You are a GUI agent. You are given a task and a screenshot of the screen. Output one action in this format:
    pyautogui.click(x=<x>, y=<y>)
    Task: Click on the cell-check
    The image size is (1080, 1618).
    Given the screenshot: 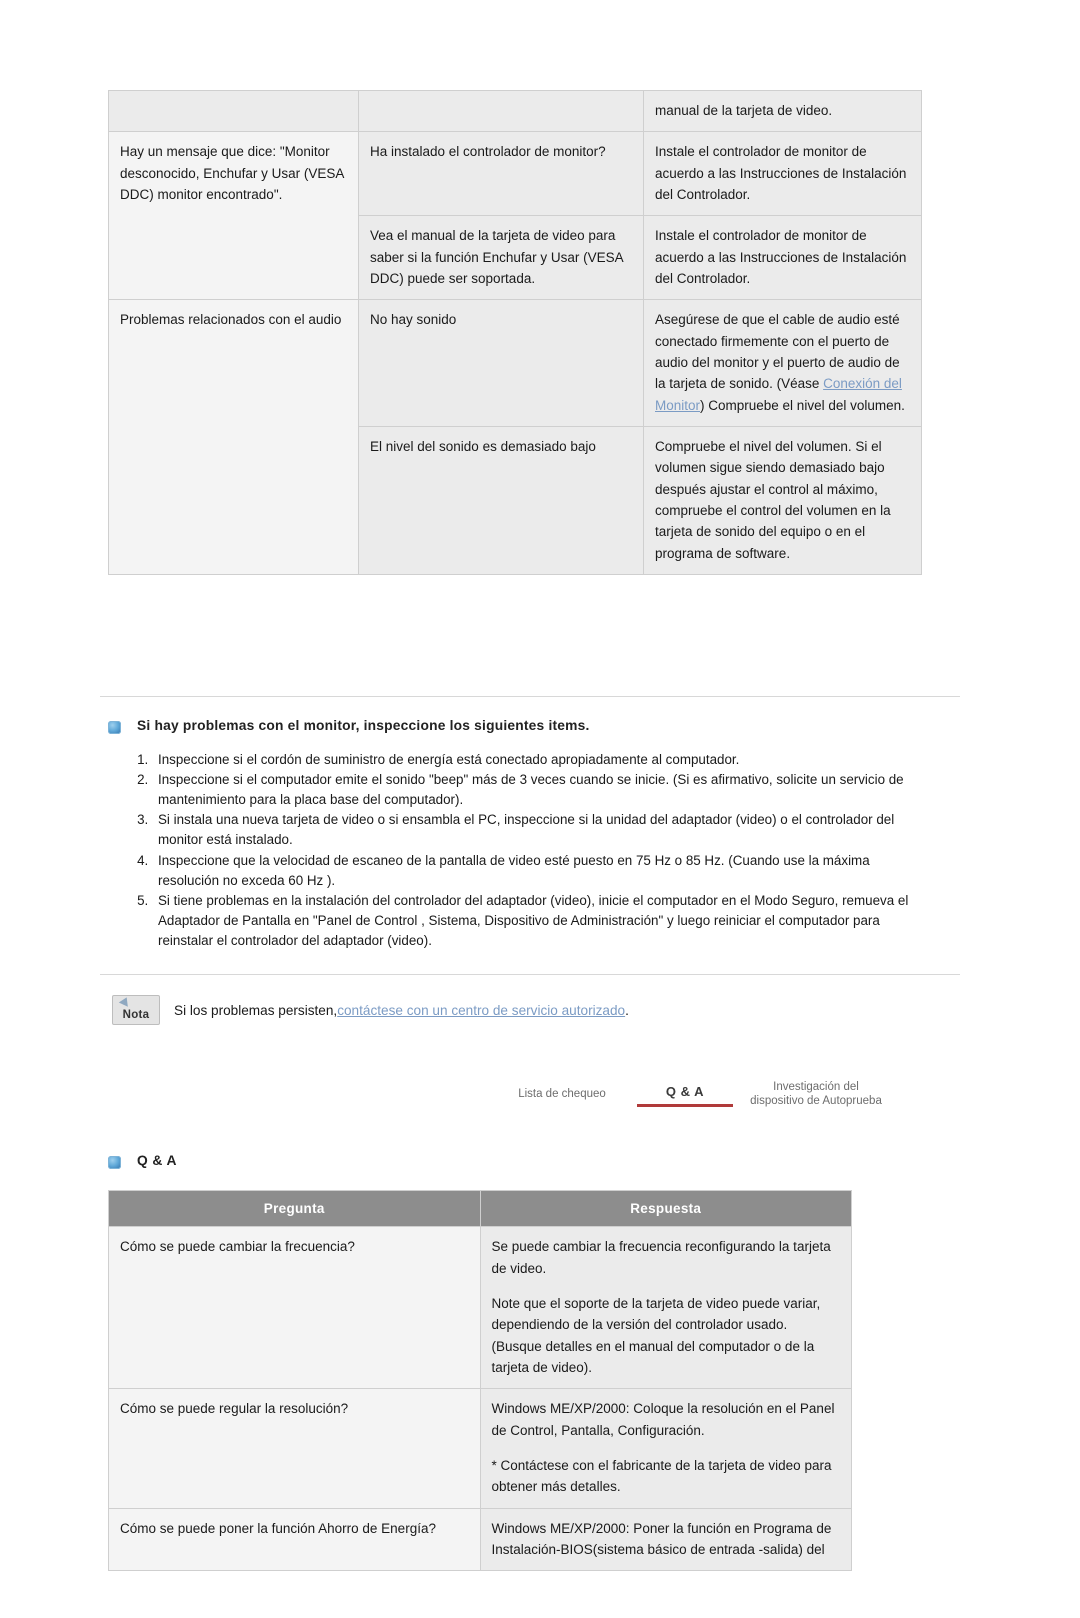 What is the action you would take?
    pyautogui.click(x=501, y=111)
    